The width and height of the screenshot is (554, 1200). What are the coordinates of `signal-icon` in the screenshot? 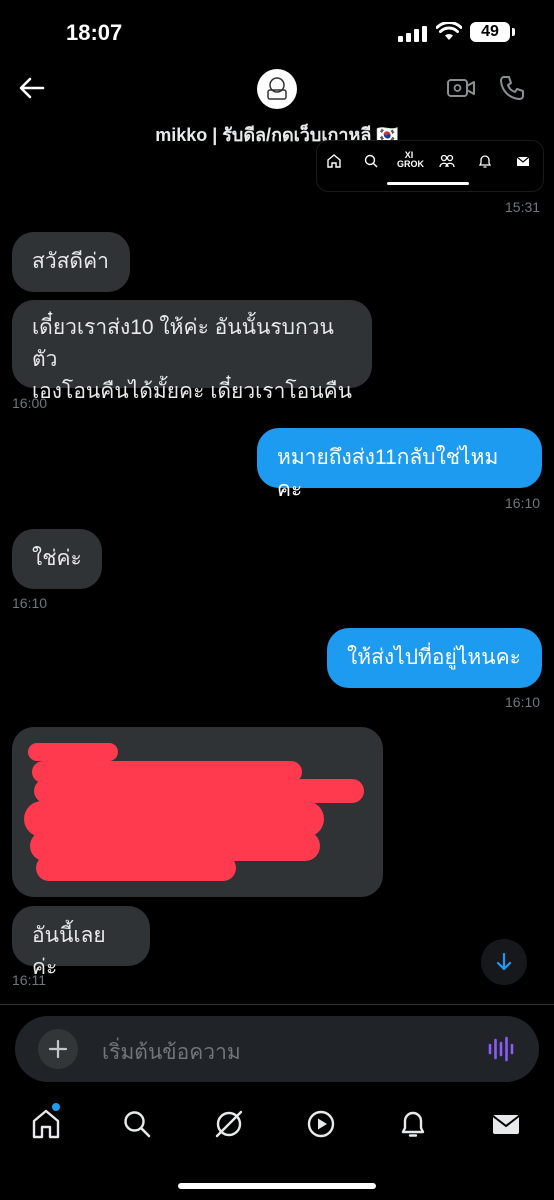 It's located at (412, 34).